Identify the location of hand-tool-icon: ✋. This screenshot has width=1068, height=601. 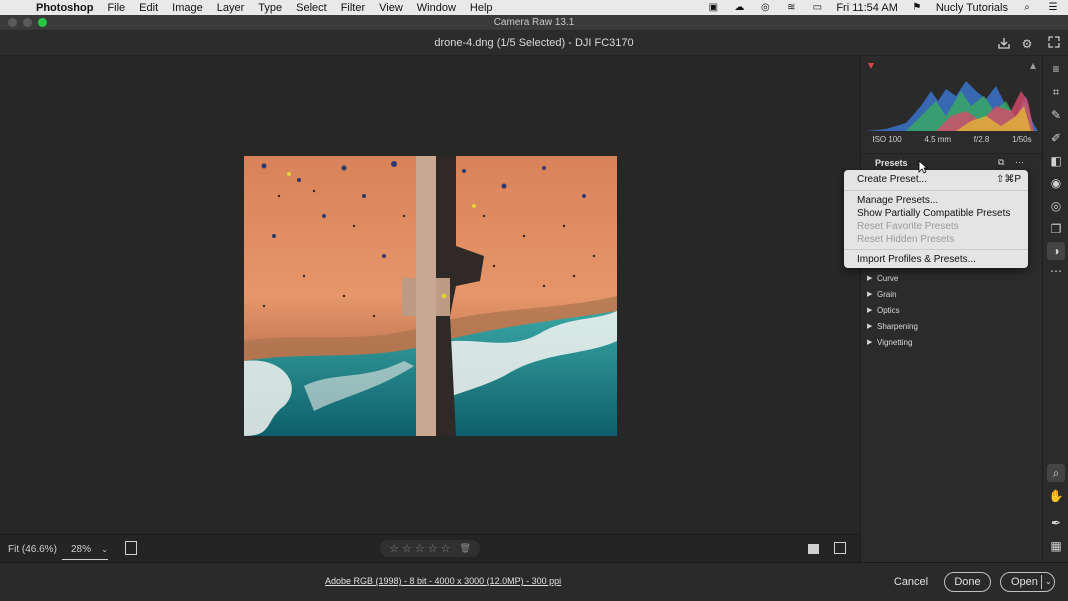
(1056, 496).